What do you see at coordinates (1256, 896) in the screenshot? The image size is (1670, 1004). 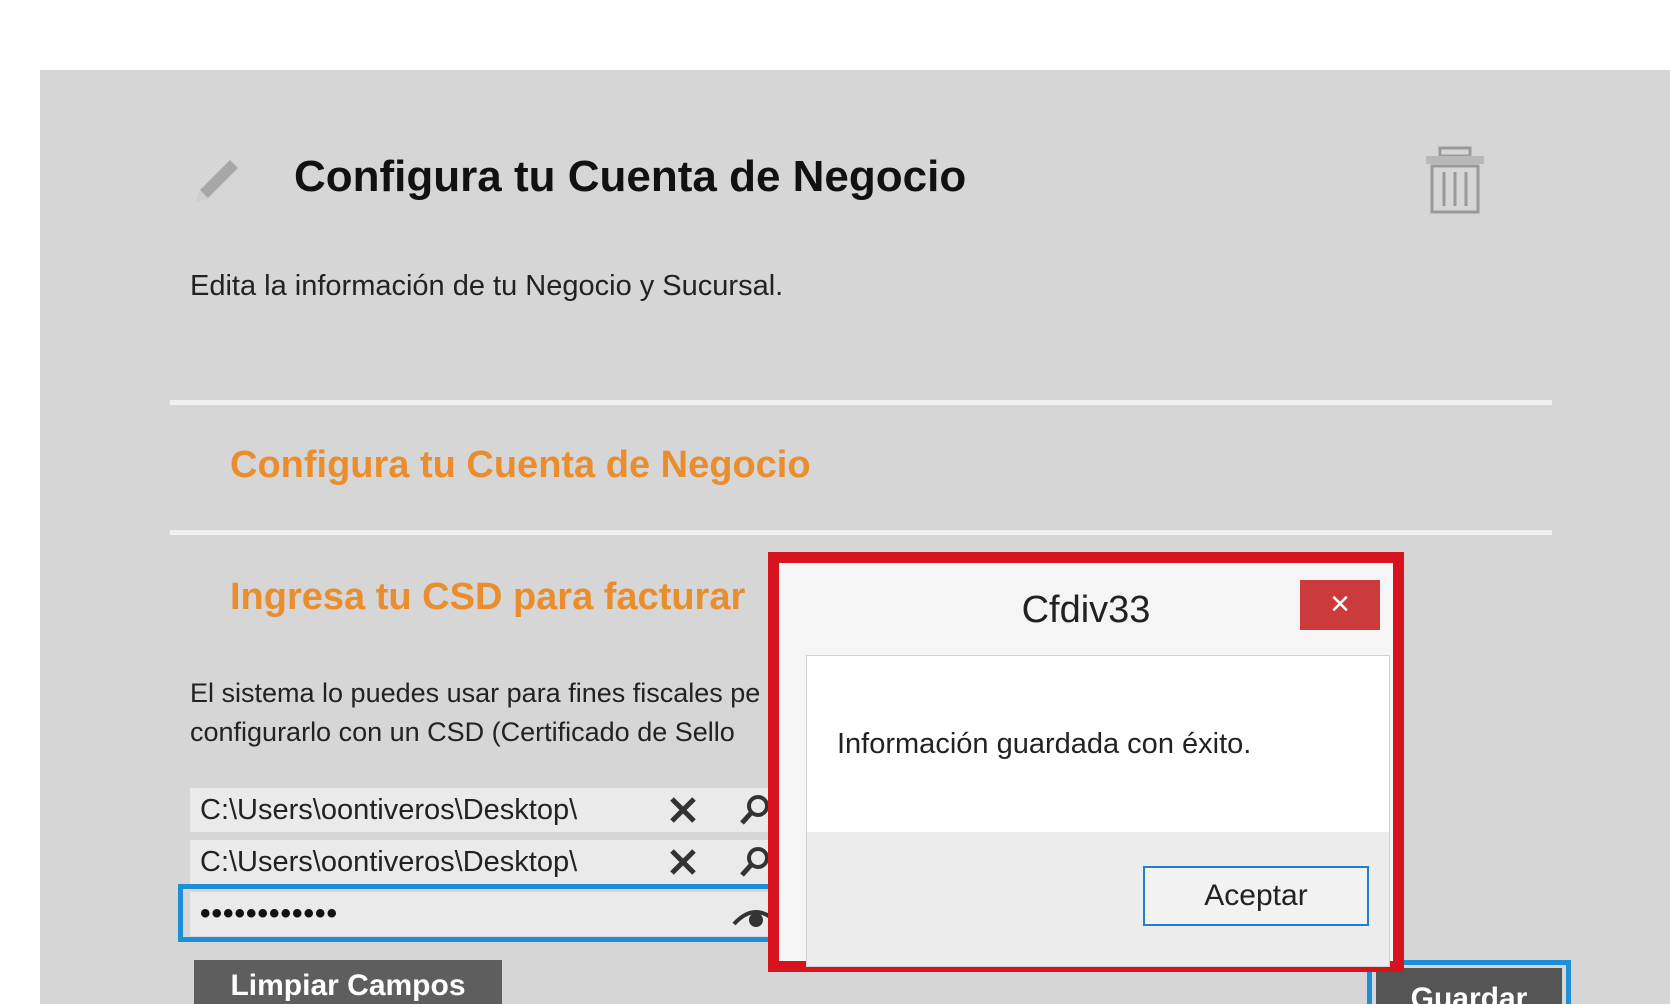 I see `accept-button: Aceptar` at bounding box center [1256, 896].